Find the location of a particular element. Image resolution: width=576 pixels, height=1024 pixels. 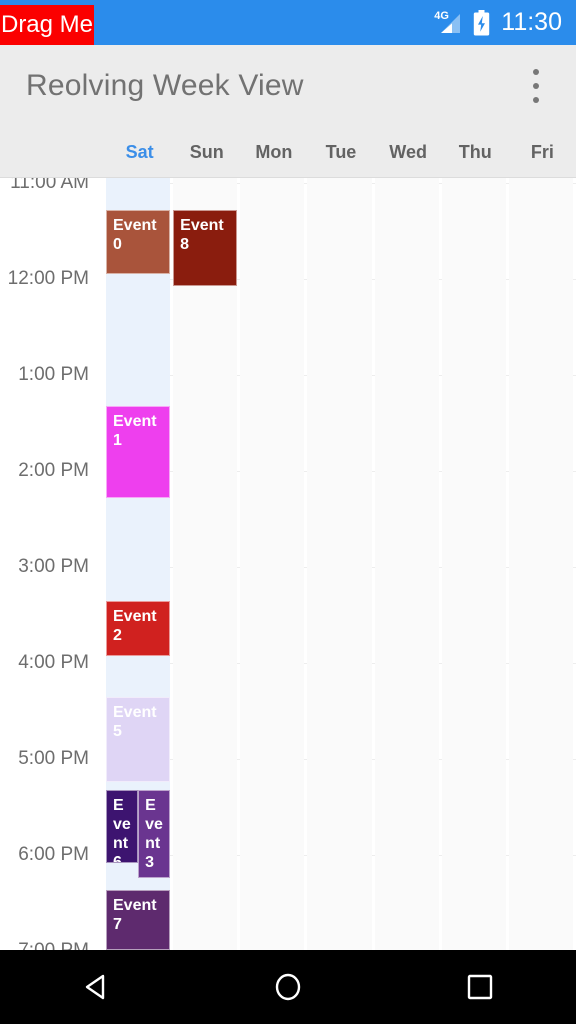

hour-label: 11:00 AM is located at coordinates (49, 185).